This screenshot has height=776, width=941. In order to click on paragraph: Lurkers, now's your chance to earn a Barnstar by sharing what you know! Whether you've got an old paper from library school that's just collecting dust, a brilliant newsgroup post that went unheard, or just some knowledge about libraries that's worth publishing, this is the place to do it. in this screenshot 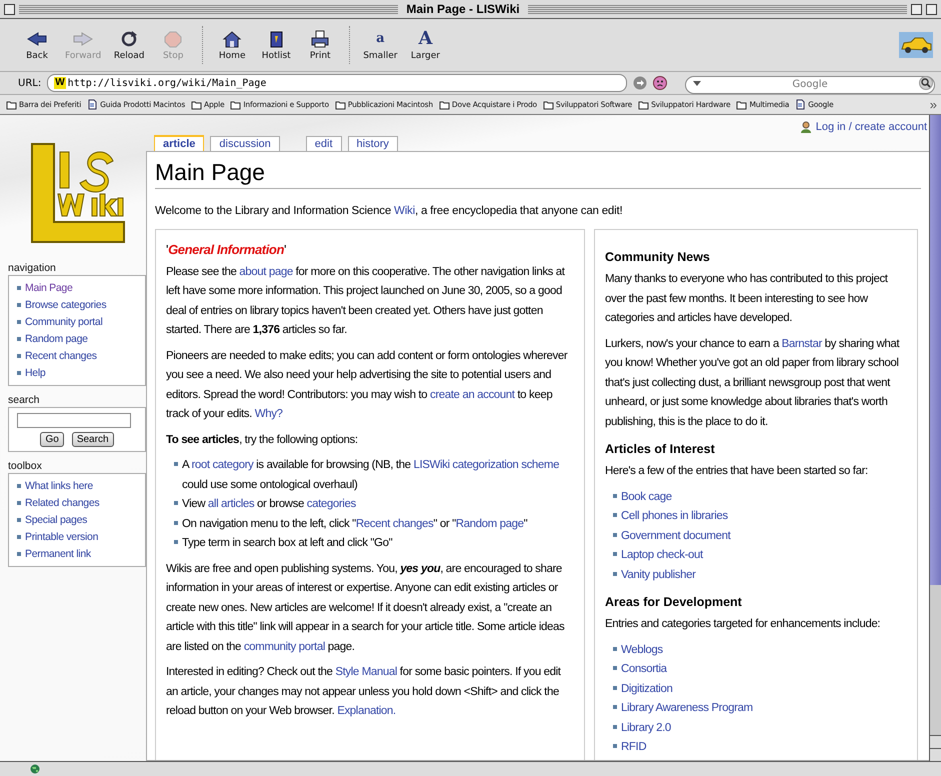, I will do `click(752, 383)`.